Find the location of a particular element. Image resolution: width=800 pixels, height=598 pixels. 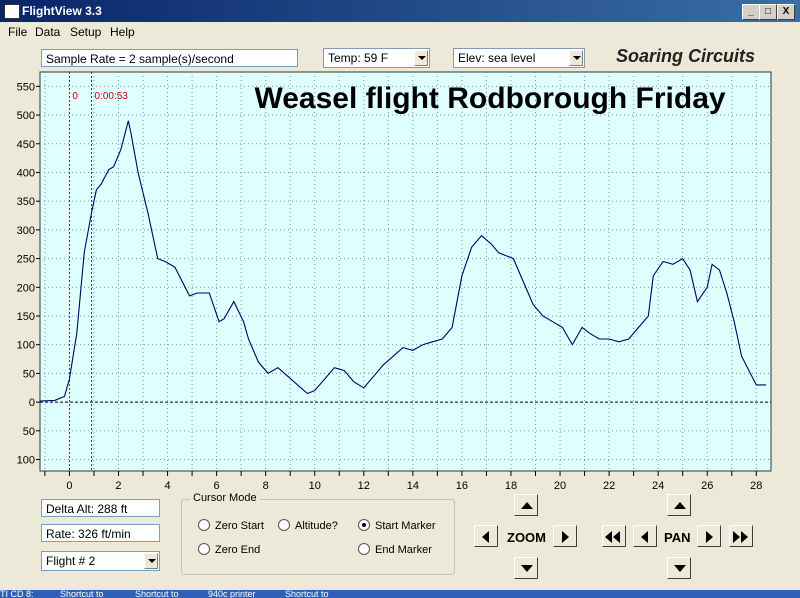

radio-zero-start: Zero Start is located at coordinates (231, 525).